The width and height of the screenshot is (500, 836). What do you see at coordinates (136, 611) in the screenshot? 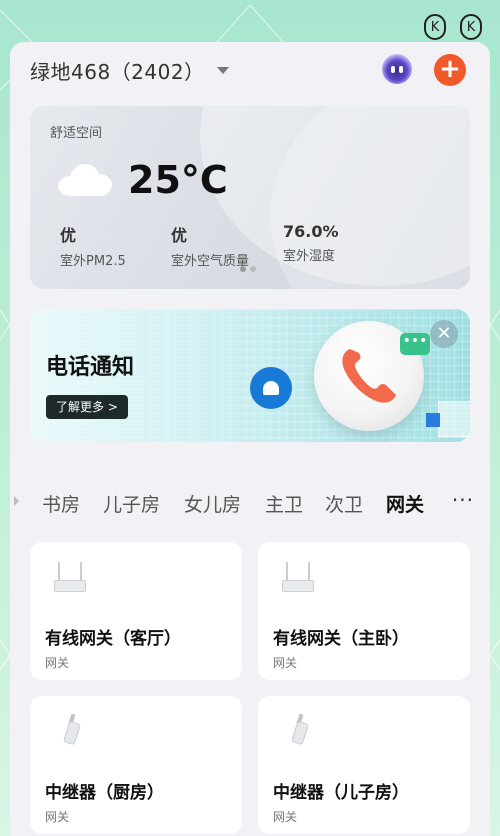
I see `device-card: 有线网关（客厅） 网关` at bounding box center [136, 611].